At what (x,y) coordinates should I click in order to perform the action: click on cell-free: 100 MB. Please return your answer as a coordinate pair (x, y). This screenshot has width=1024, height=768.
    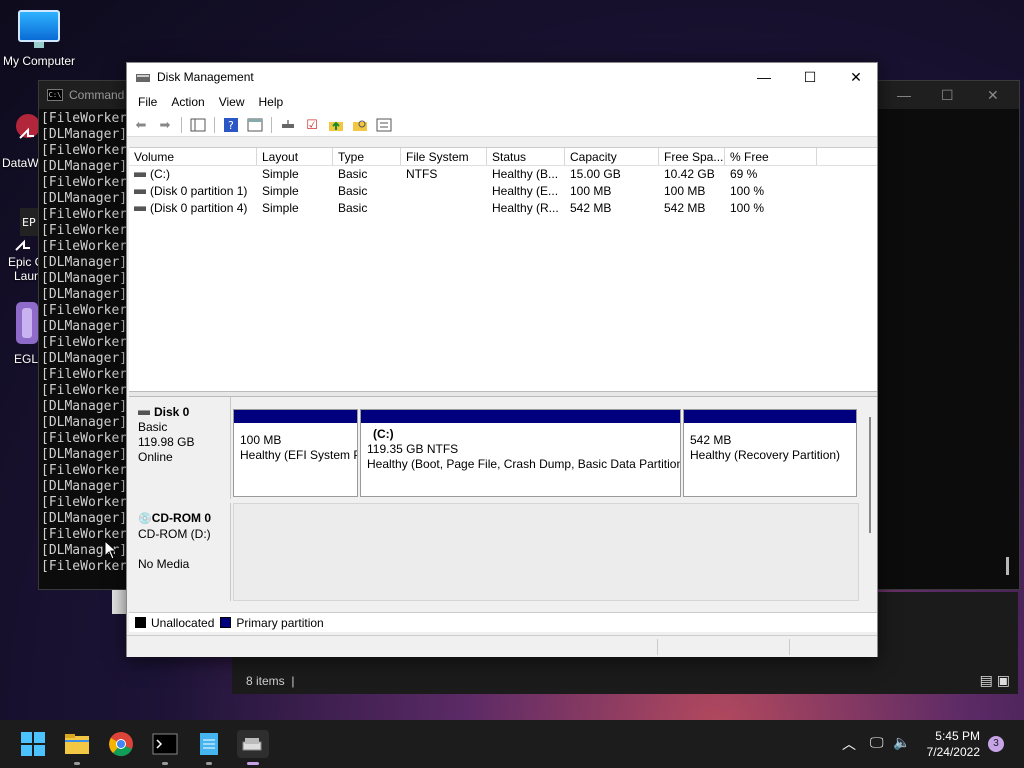
    Looking at the image, I should click on (685, 191).